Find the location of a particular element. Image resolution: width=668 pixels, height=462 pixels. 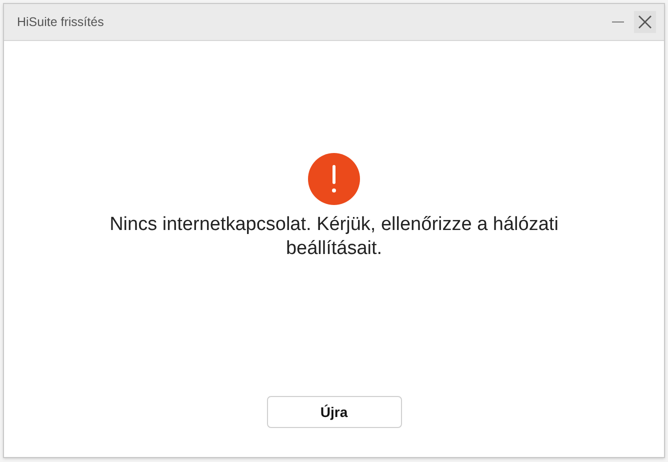

error-icon is located at coordinates (334, 179).